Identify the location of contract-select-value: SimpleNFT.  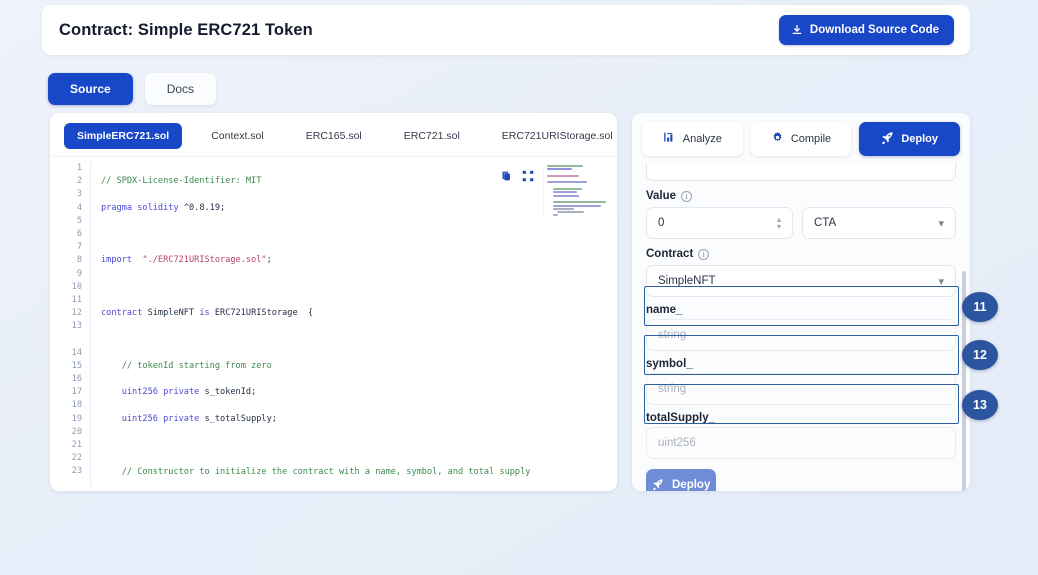
(687, 281).